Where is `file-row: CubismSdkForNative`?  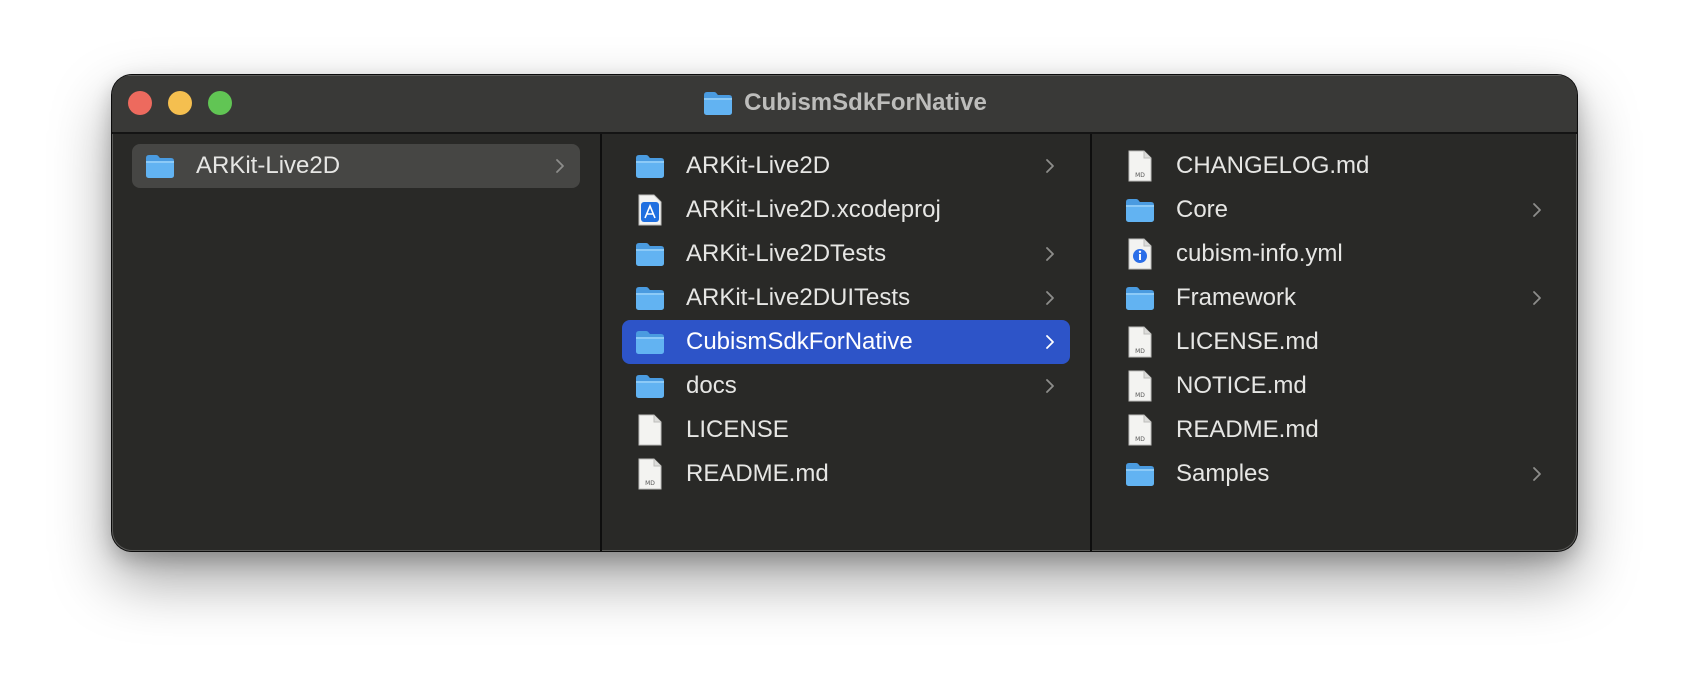
file-row: CubismSdkForNative is located at coordinates (846, 342).